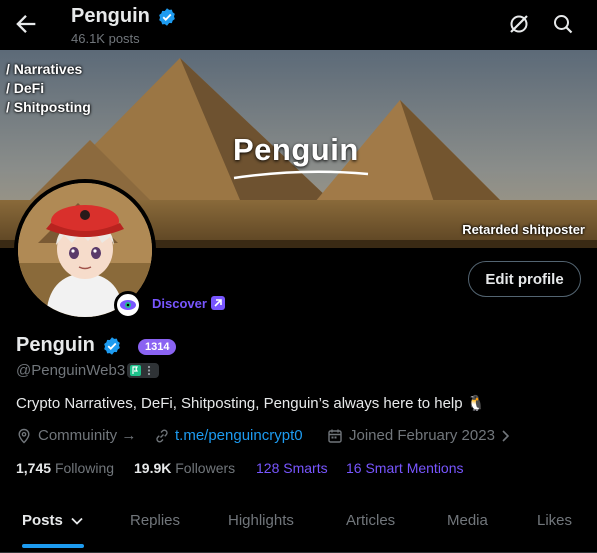 The height and width of the screenshot is (553, 597). What do you see at coordinates (155, 520) in the screenshot?
I see `tab-replies: Replies` at bounding box center [155, 520].